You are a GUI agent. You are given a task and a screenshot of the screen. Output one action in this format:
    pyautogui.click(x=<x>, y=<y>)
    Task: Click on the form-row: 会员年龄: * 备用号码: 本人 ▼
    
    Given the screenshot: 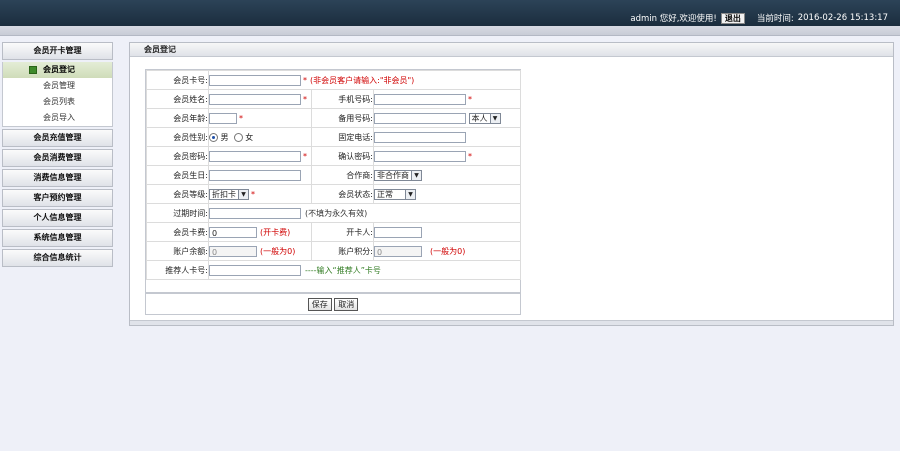 What is the action you would take?
    pyautogui.click(x=333, y=118)
    